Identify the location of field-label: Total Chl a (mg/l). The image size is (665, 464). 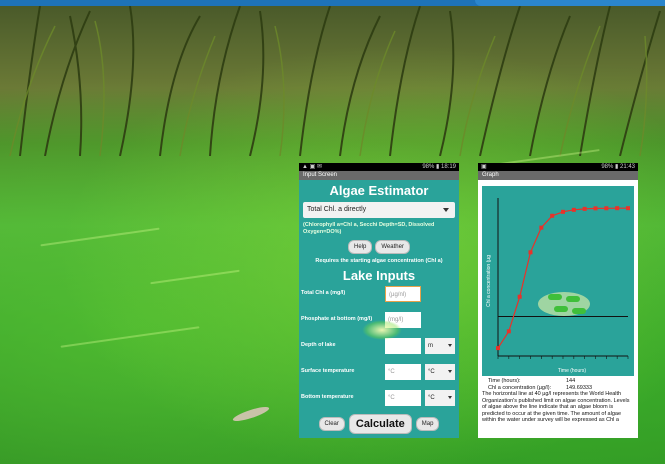
(323, 293).